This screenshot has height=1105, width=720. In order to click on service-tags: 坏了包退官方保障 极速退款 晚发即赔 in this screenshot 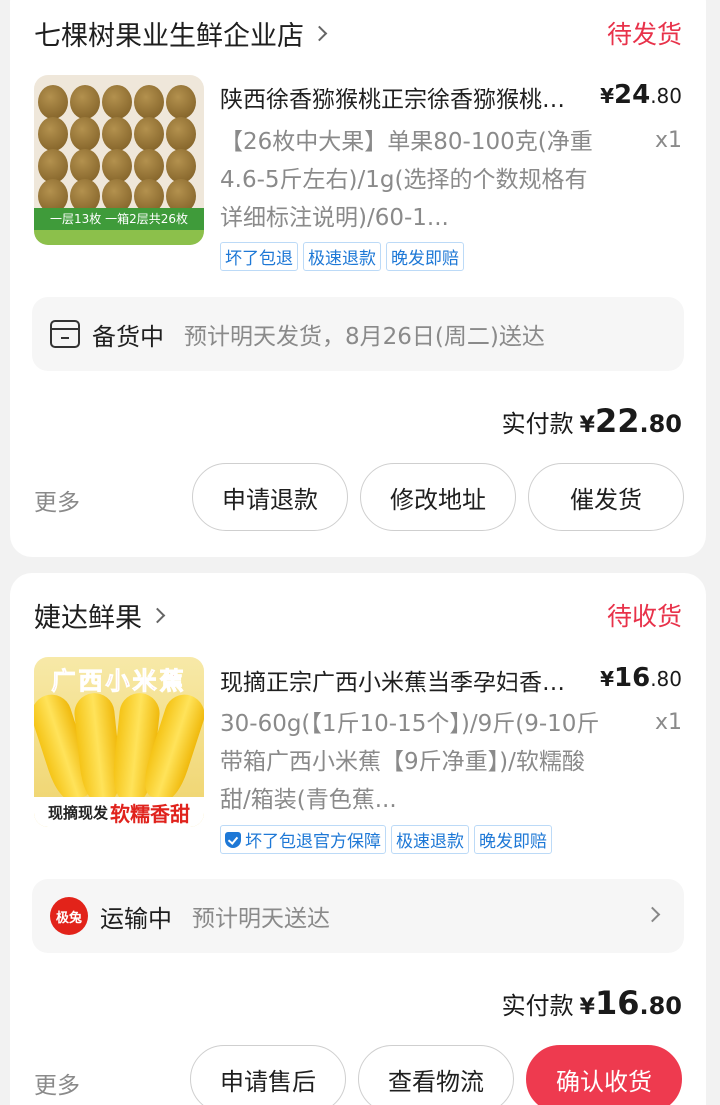, I will do `click(386, 839)`.